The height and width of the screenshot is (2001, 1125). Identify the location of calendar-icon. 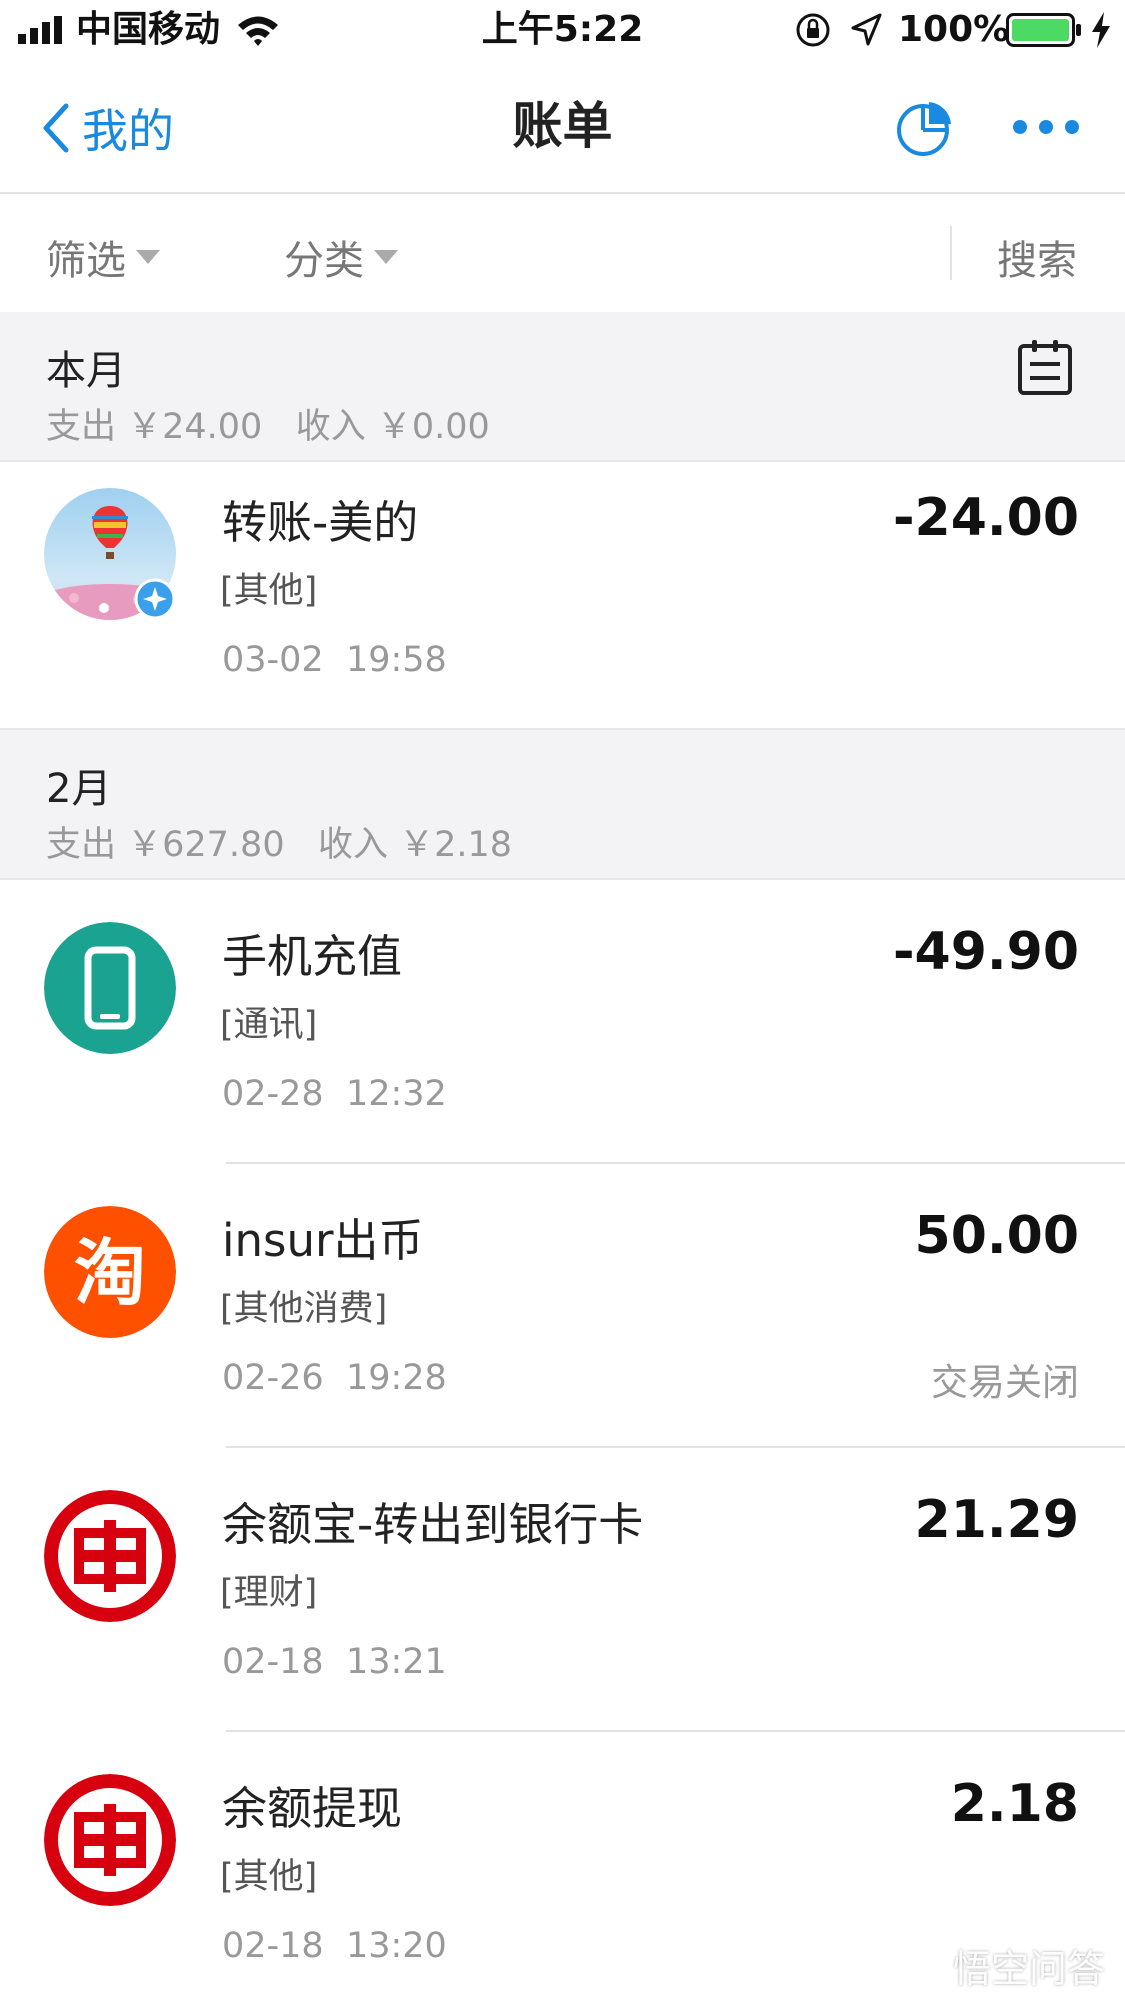
(1045, 367).